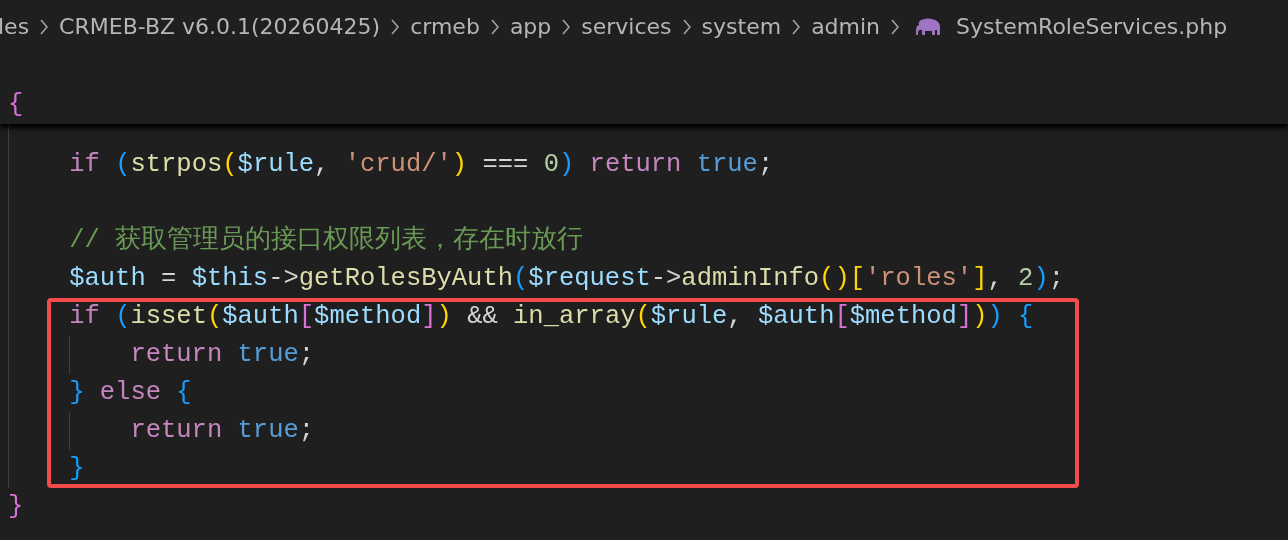 Image resolution: width=1288 pixels, height=540 pixels. What do you see at coordinates (326, 240) in the screenshot?
I see `code-comment: // 获取管理员的接口权限列表，存在时放行` at bounding box center [326, 240].